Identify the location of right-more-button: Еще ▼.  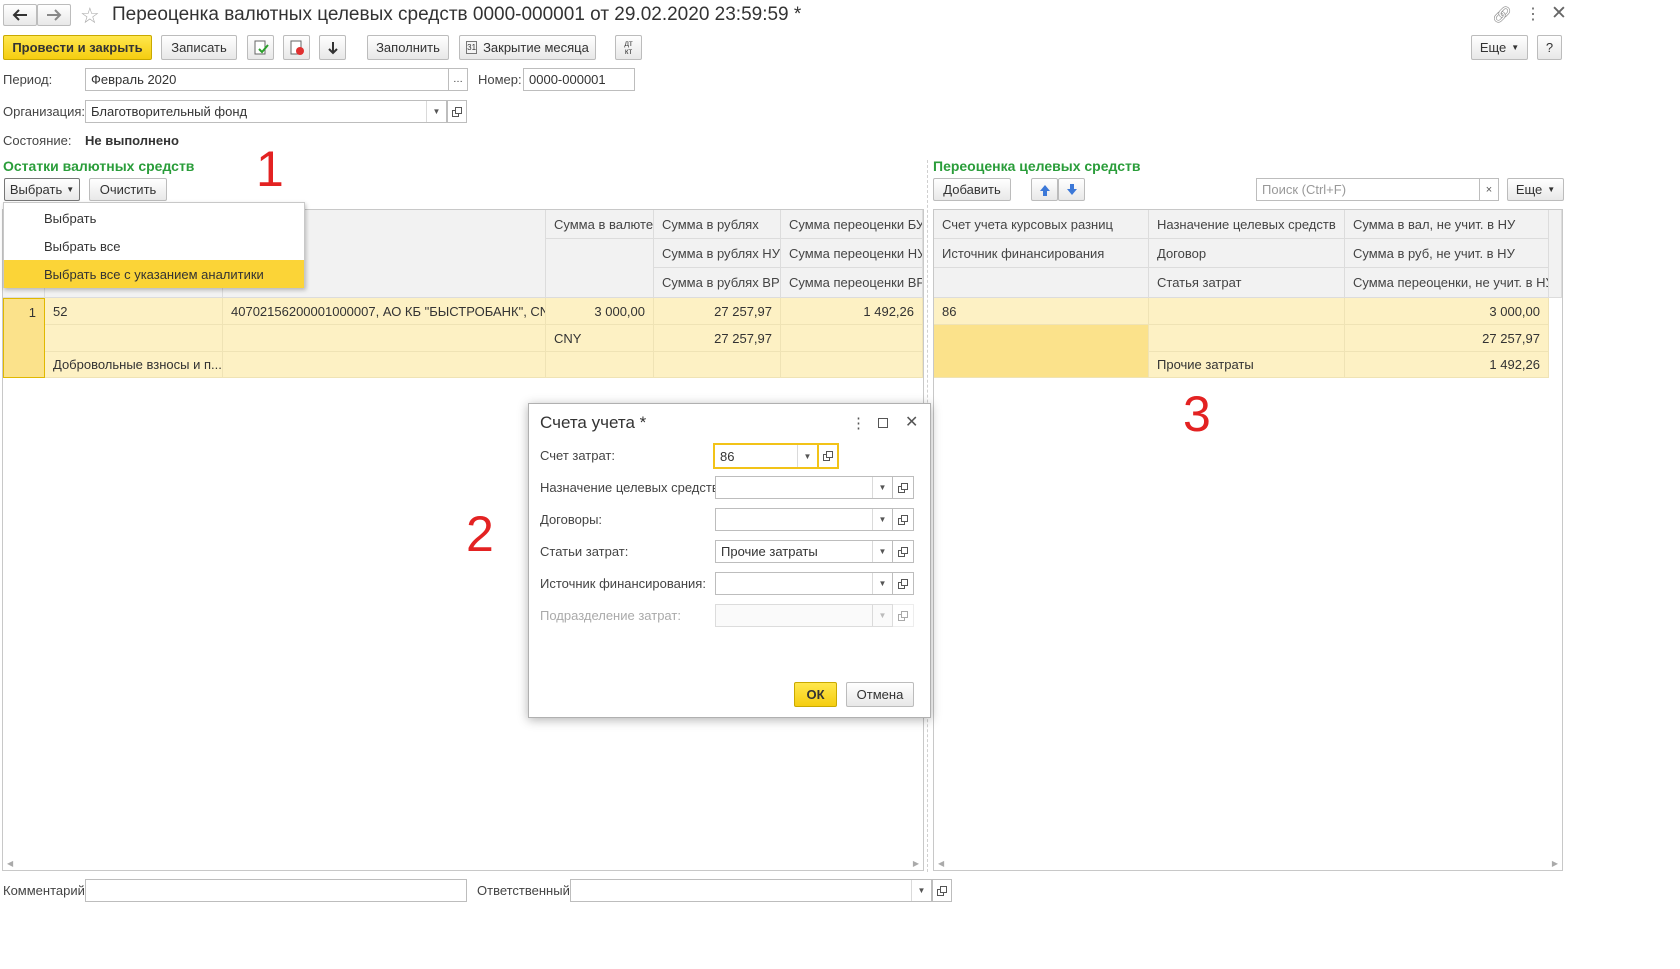
(1535, 189).